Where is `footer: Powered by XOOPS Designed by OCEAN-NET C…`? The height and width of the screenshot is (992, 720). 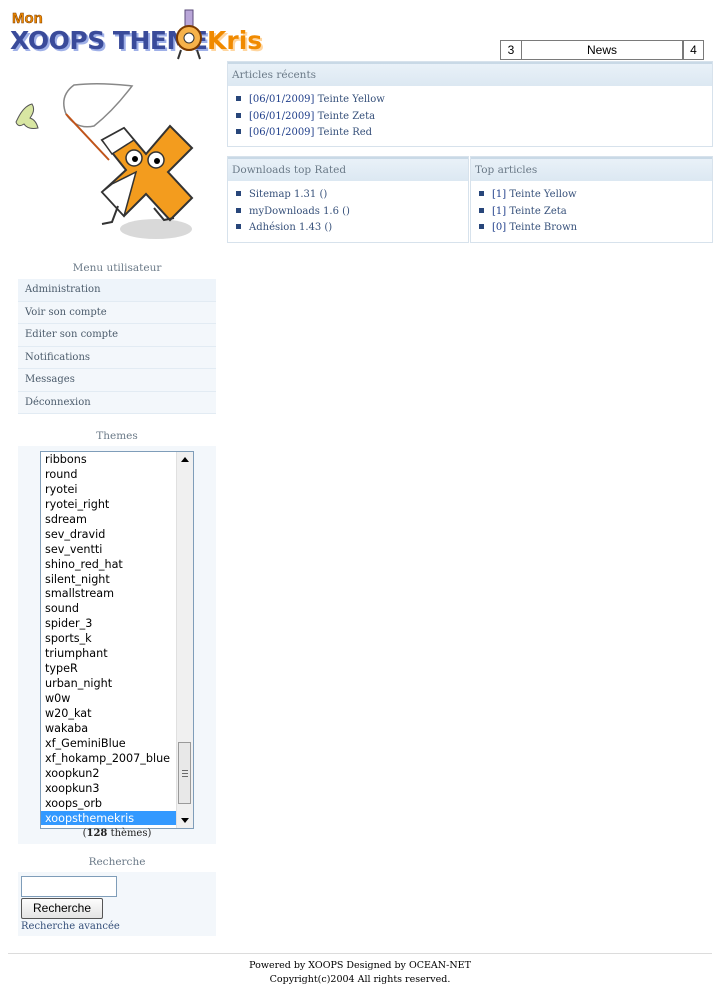
footer: Powered by XOOPS Designed by OCEAN-NET C… is located at coordinates (360, 973).